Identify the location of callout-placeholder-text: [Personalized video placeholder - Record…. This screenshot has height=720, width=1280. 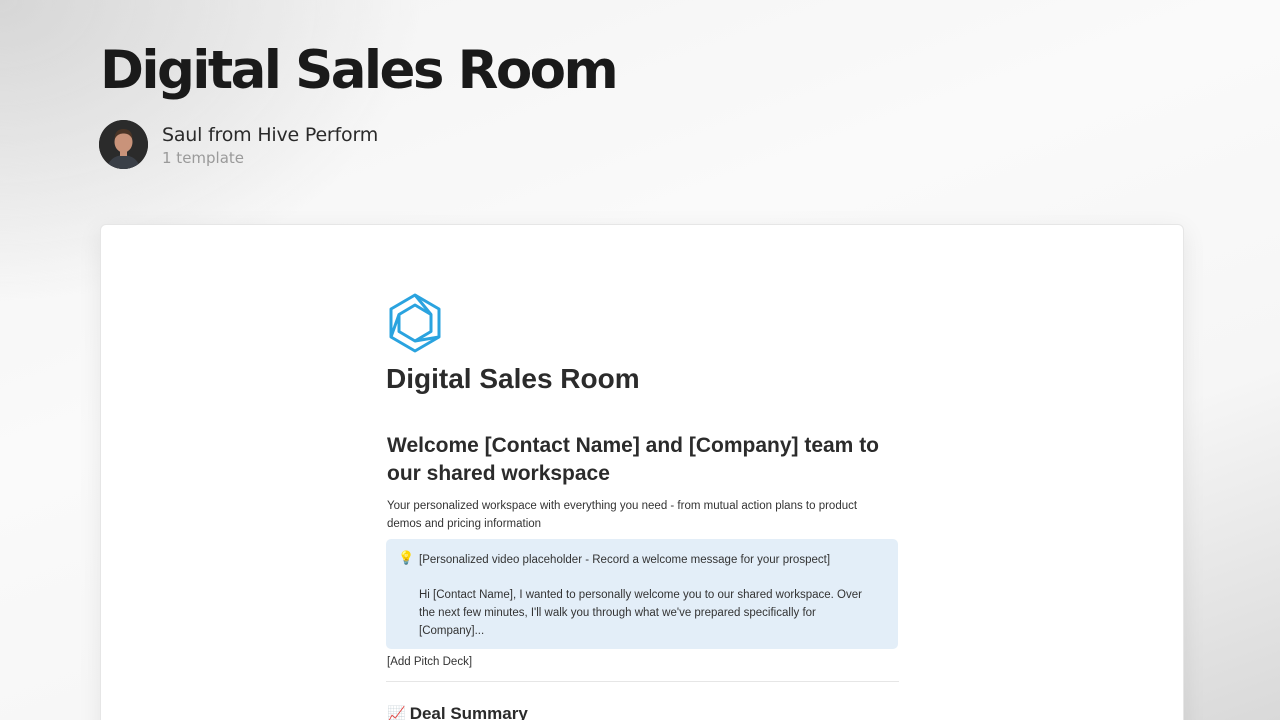
(625, 560).